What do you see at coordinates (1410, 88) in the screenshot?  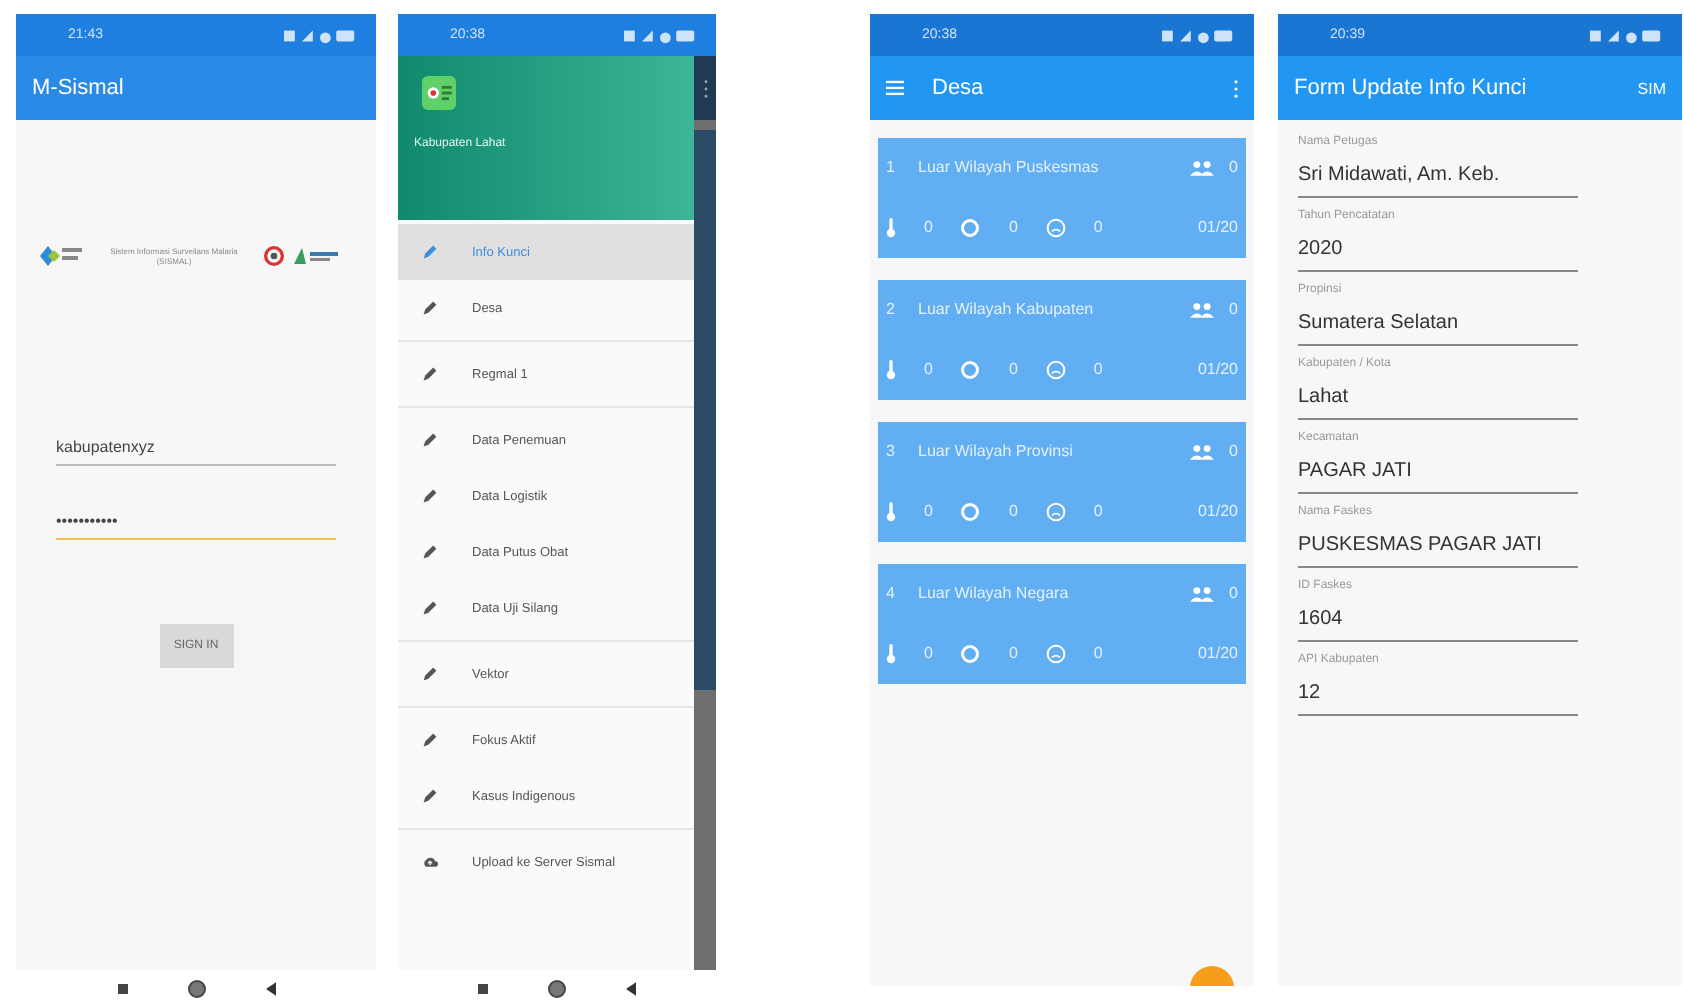 I see `app-title: Form Update Info Kunci` at bounding box center [1410, 88].